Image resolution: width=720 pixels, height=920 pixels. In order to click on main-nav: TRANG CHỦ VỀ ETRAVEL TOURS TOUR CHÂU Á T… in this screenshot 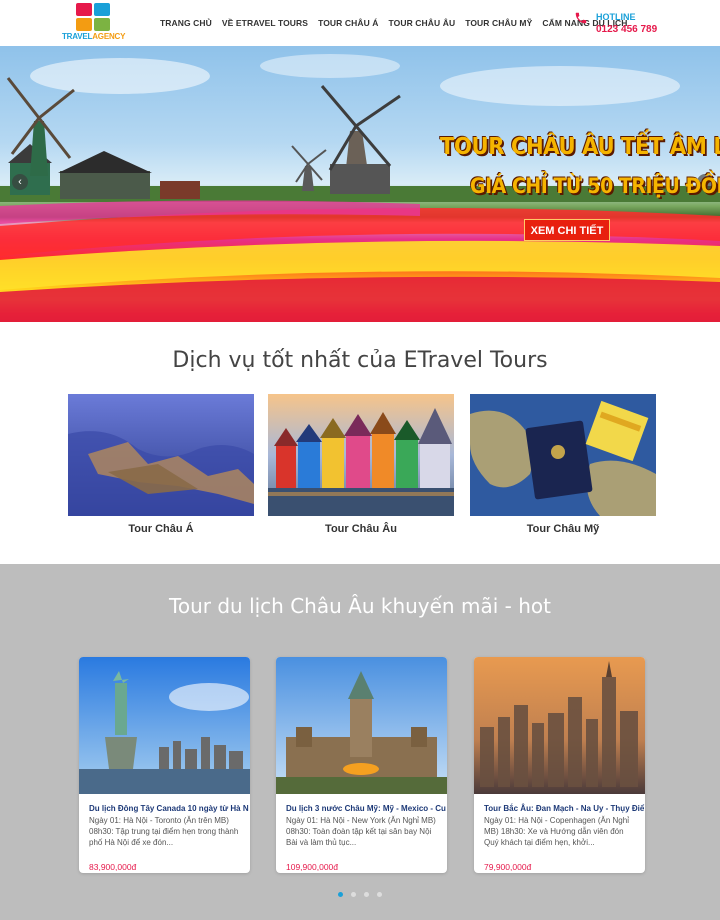, I will do `click(399, 23)`.